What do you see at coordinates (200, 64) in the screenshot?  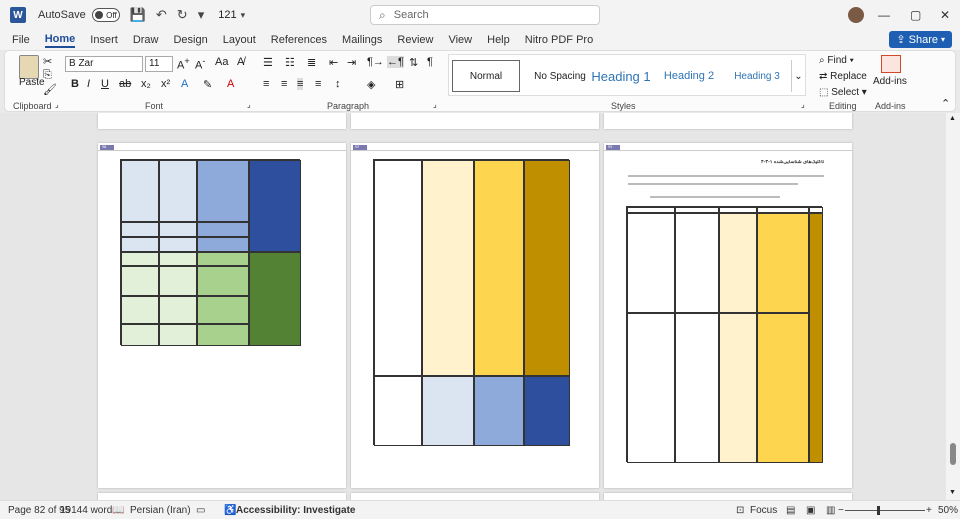 I see `shrink-font-icon: A-` at bounding box center [200, 64].